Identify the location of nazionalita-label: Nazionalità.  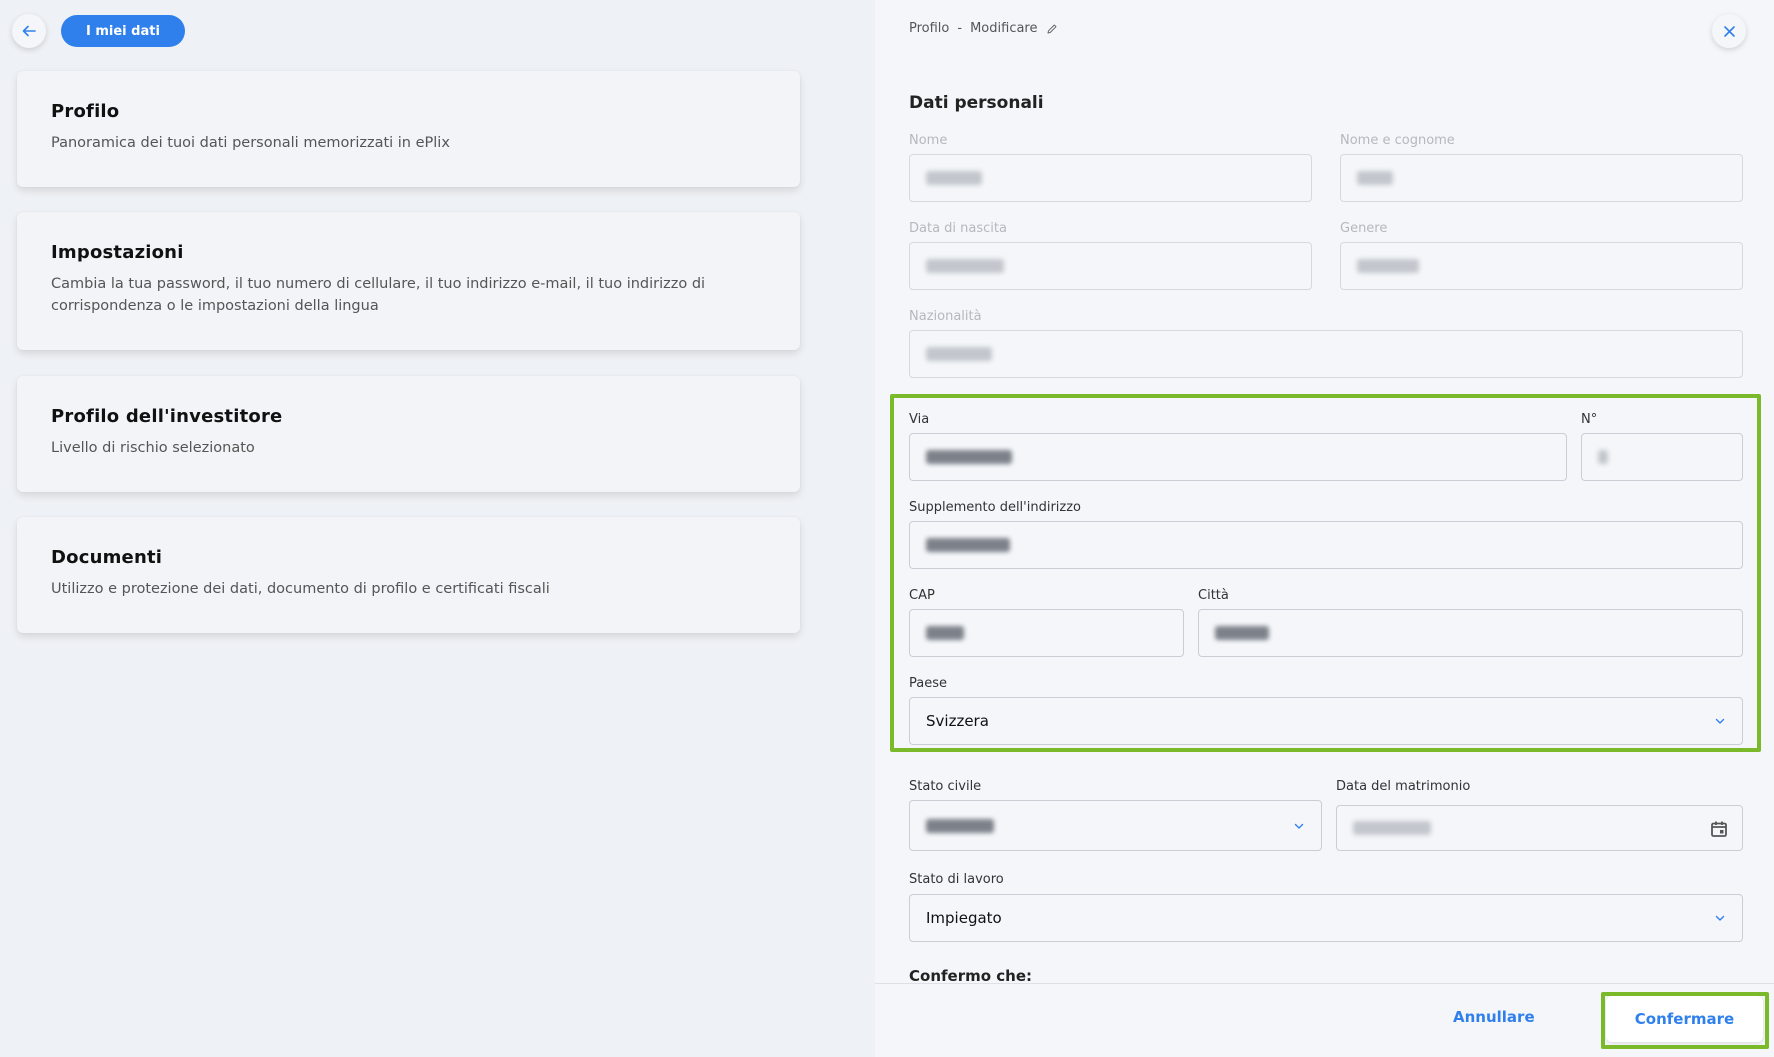
(945, 316).